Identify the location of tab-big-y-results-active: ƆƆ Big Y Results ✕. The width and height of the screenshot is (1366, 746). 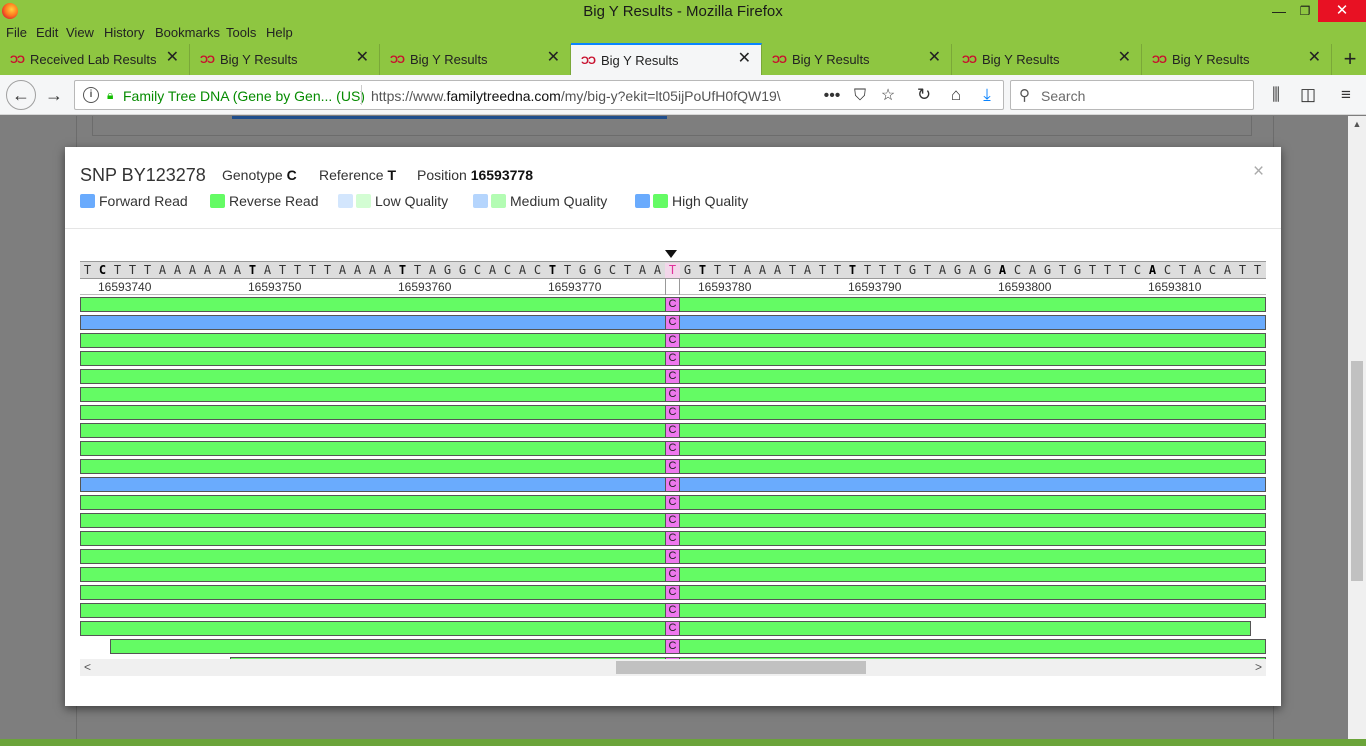
(666, 59).